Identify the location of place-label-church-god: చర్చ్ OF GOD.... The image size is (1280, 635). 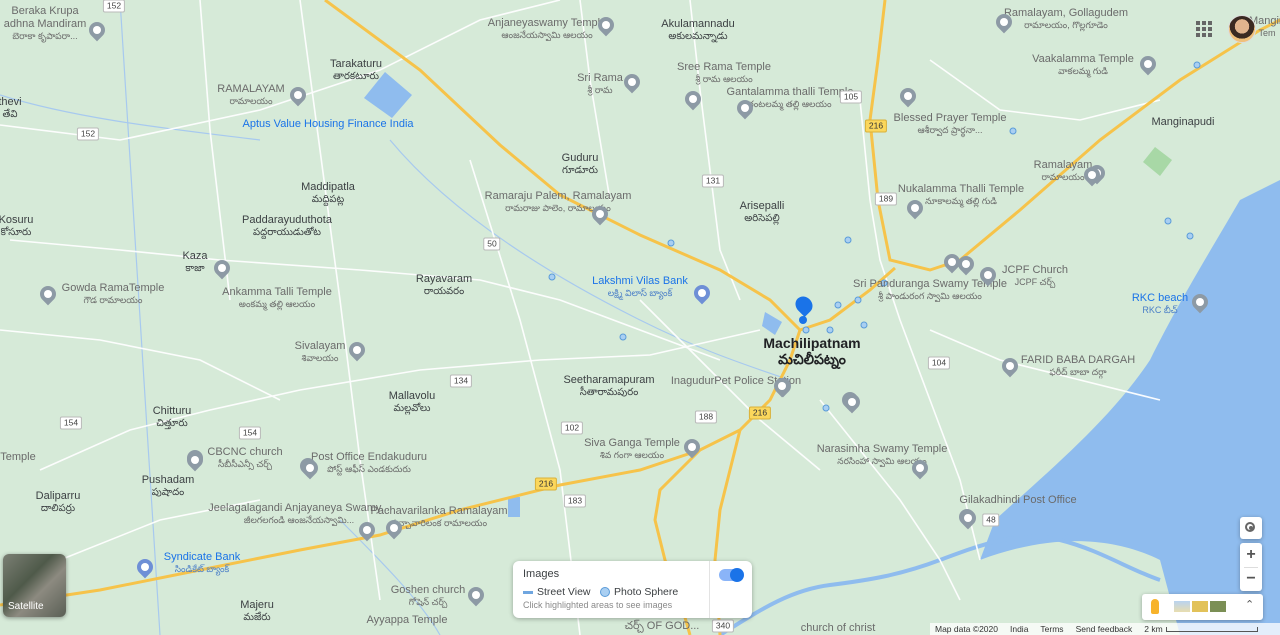
(662, 626).